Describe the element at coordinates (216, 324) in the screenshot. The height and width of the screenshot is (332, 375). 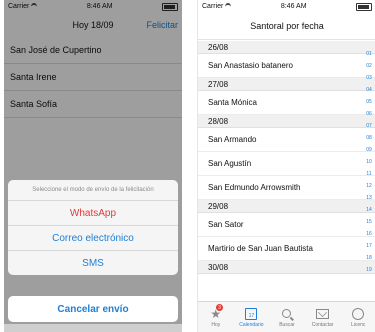
I see `tab-label: Hoy` at that location.